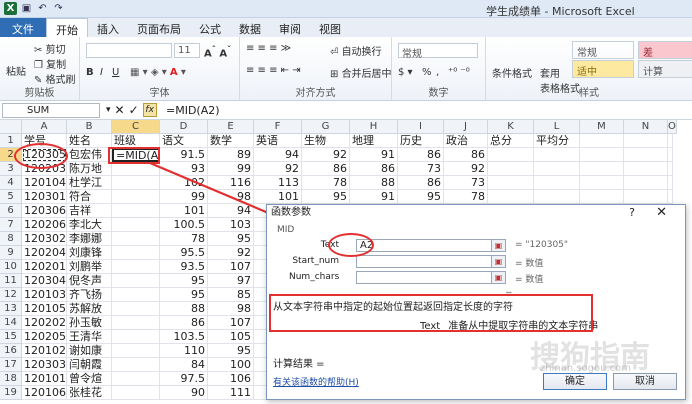  Describe the element at coordinates (231, 183) in the screenshot. I see `table-cell: 116` at that location.